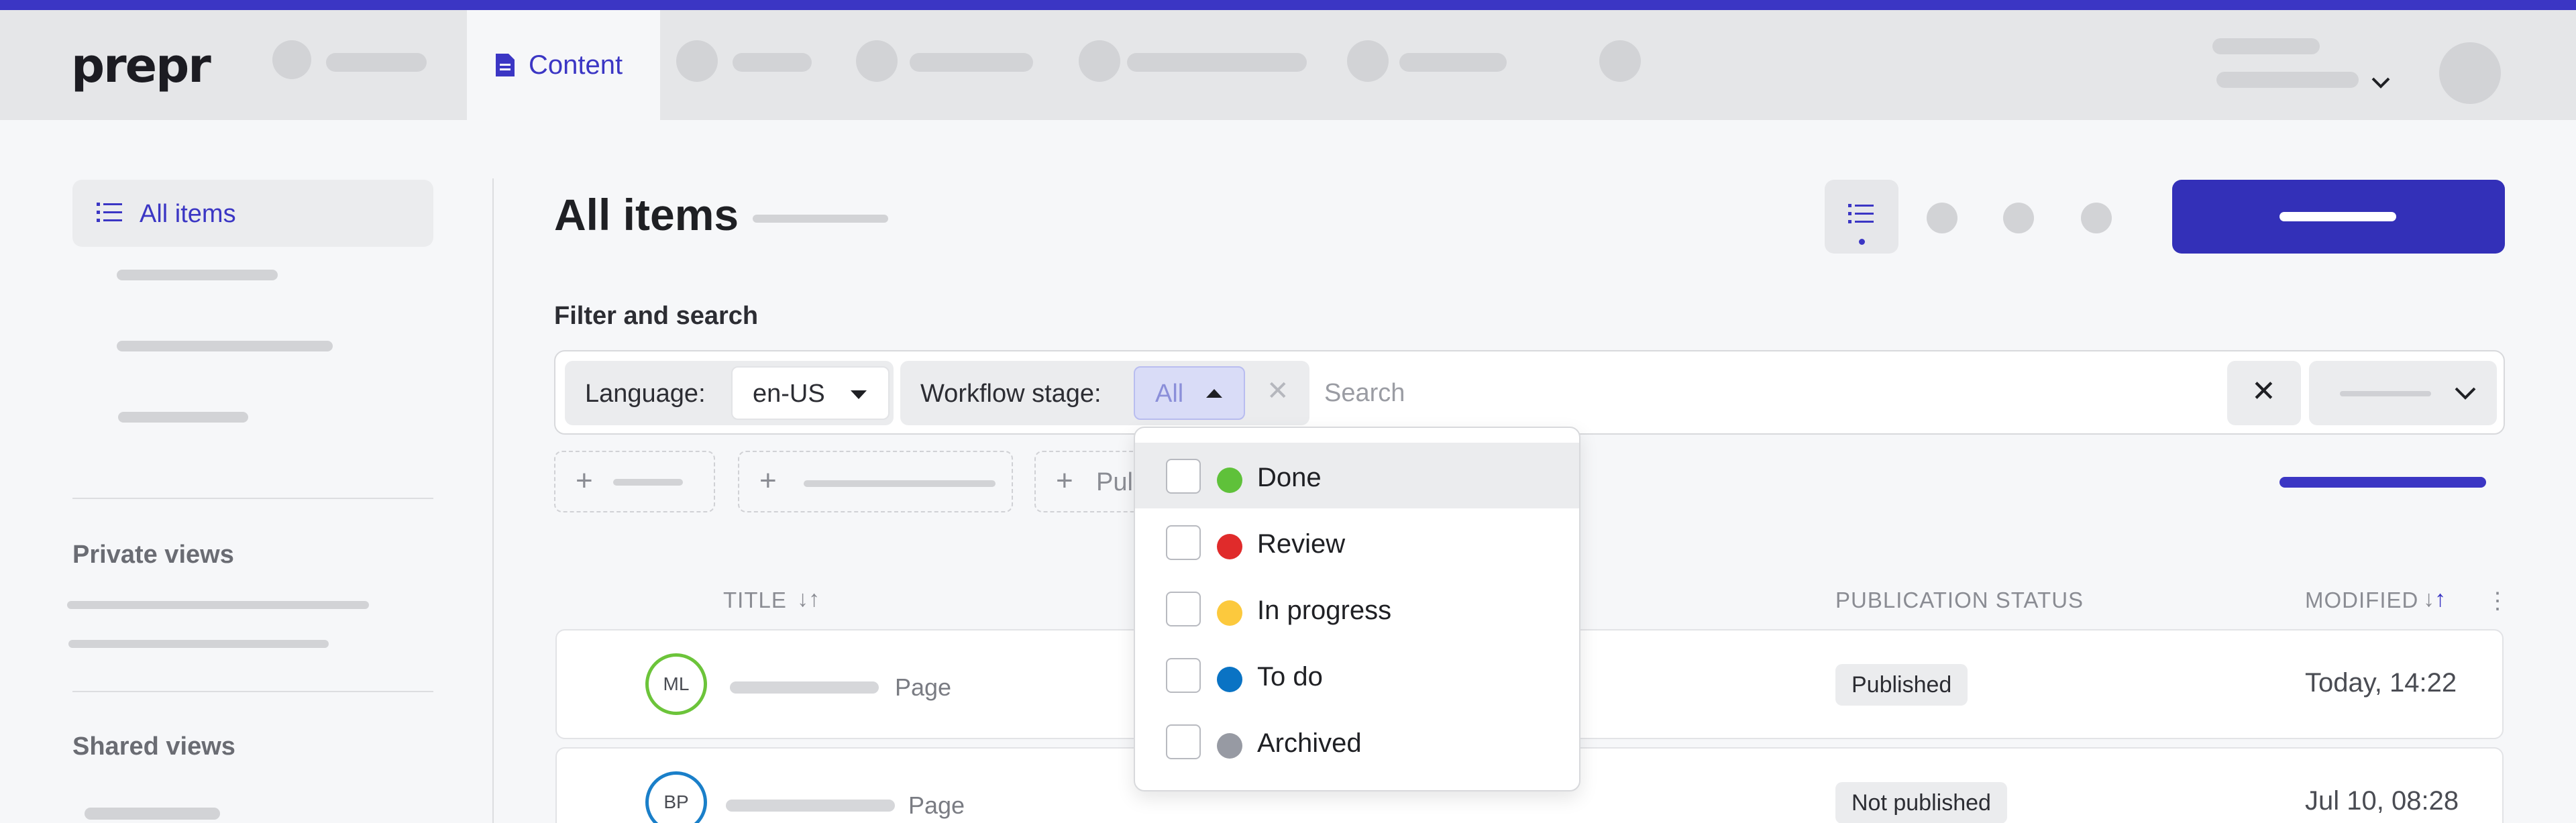  I want to click on author-avatar: BP, so click(676, 797).